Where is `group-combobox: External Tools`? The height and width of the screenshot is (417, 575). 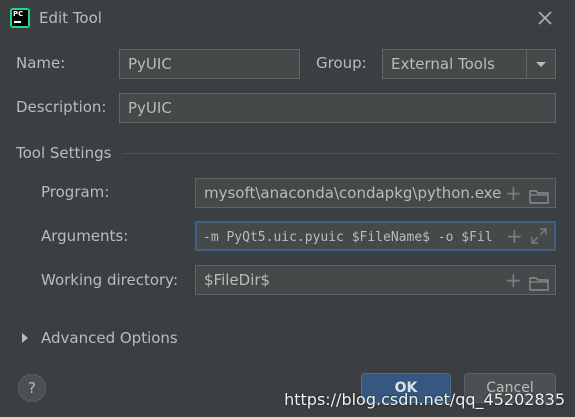
group-combobox: External Tools is located at coordinates (469, 64).